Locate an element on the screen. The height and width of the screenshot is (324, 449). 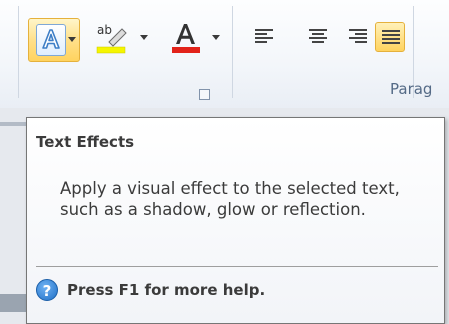
highlighter-icon: ab is located at coordinates (111, 38).